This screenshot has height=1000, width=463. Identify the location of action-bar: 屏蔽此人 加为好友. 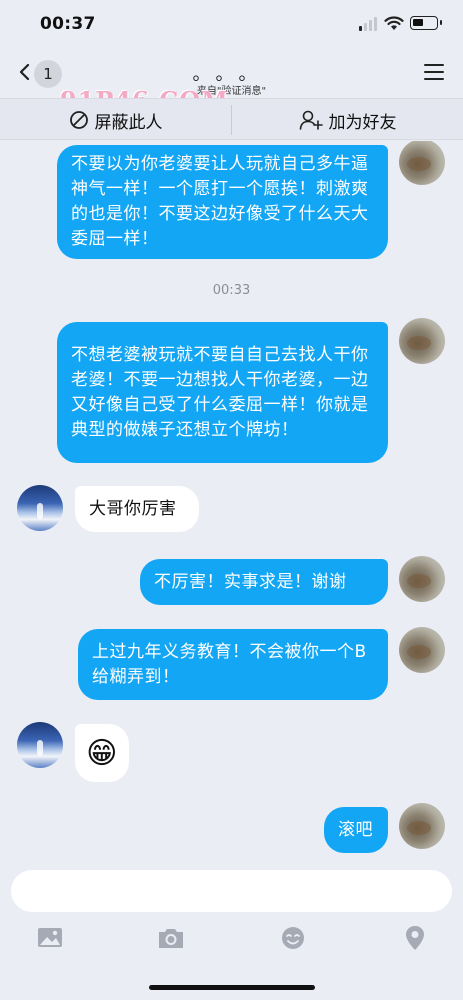
(231, 119).